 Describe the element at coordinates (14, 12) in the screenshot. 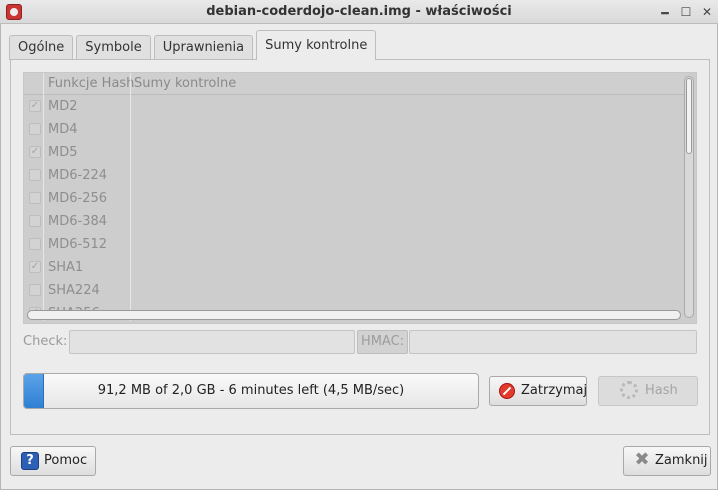

I see `app-icon` at that location.